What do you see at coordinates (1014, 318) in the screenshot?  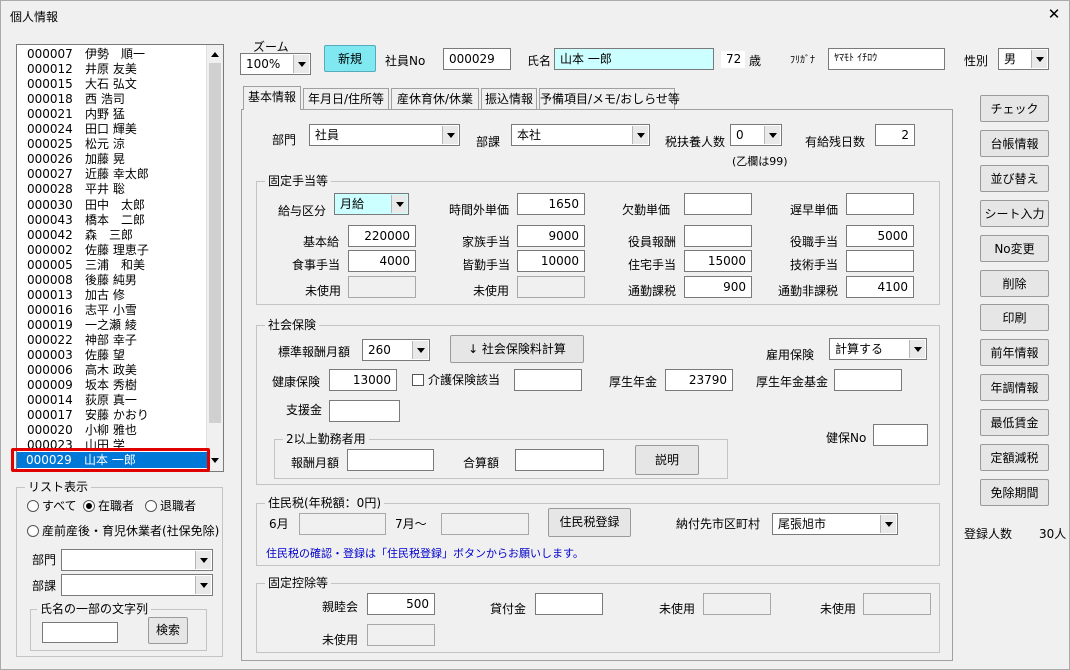 I see `print-button: 印刷` at bounding box center [1014, 318].